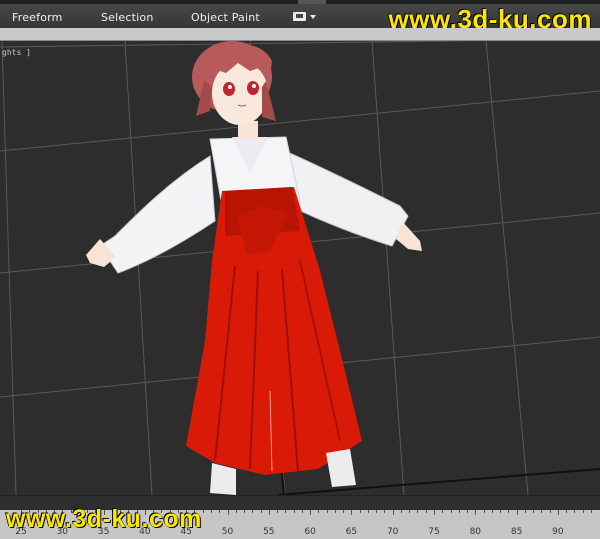 The height and width of the screenshot is (539, 600). Describe the element at coordinates (16, 52) in the screenshot. I see `viewport-label: ghts ]` at that location.